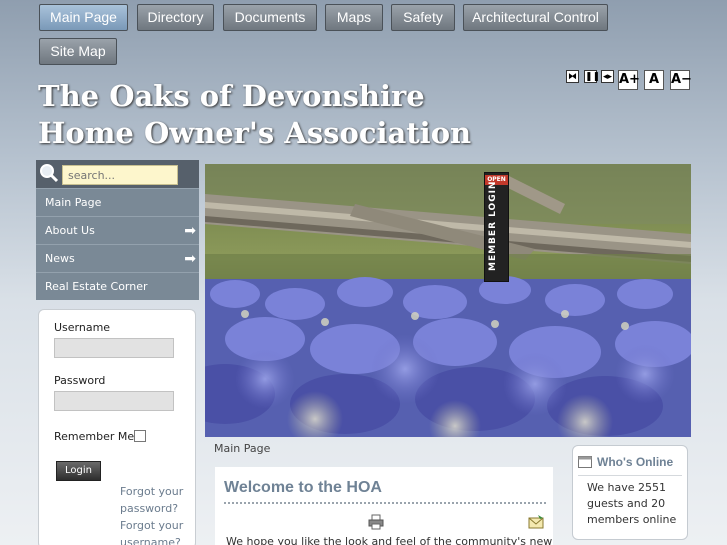  Describe the element at coordinates (681, 80) in the screenshot. I see `font-decrease-icon: A−` at that location.